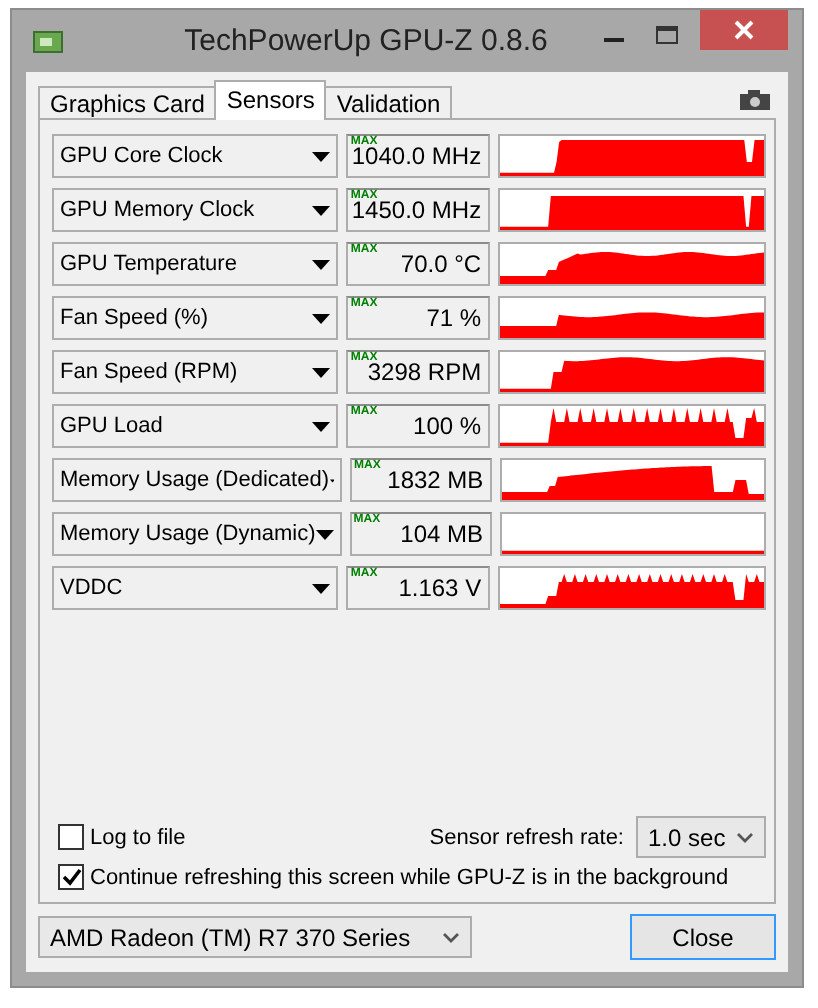 This screenshot has width=818, height=1008. I want to click on sensor-dropdown: GPU Temperature, so click(195, 264).